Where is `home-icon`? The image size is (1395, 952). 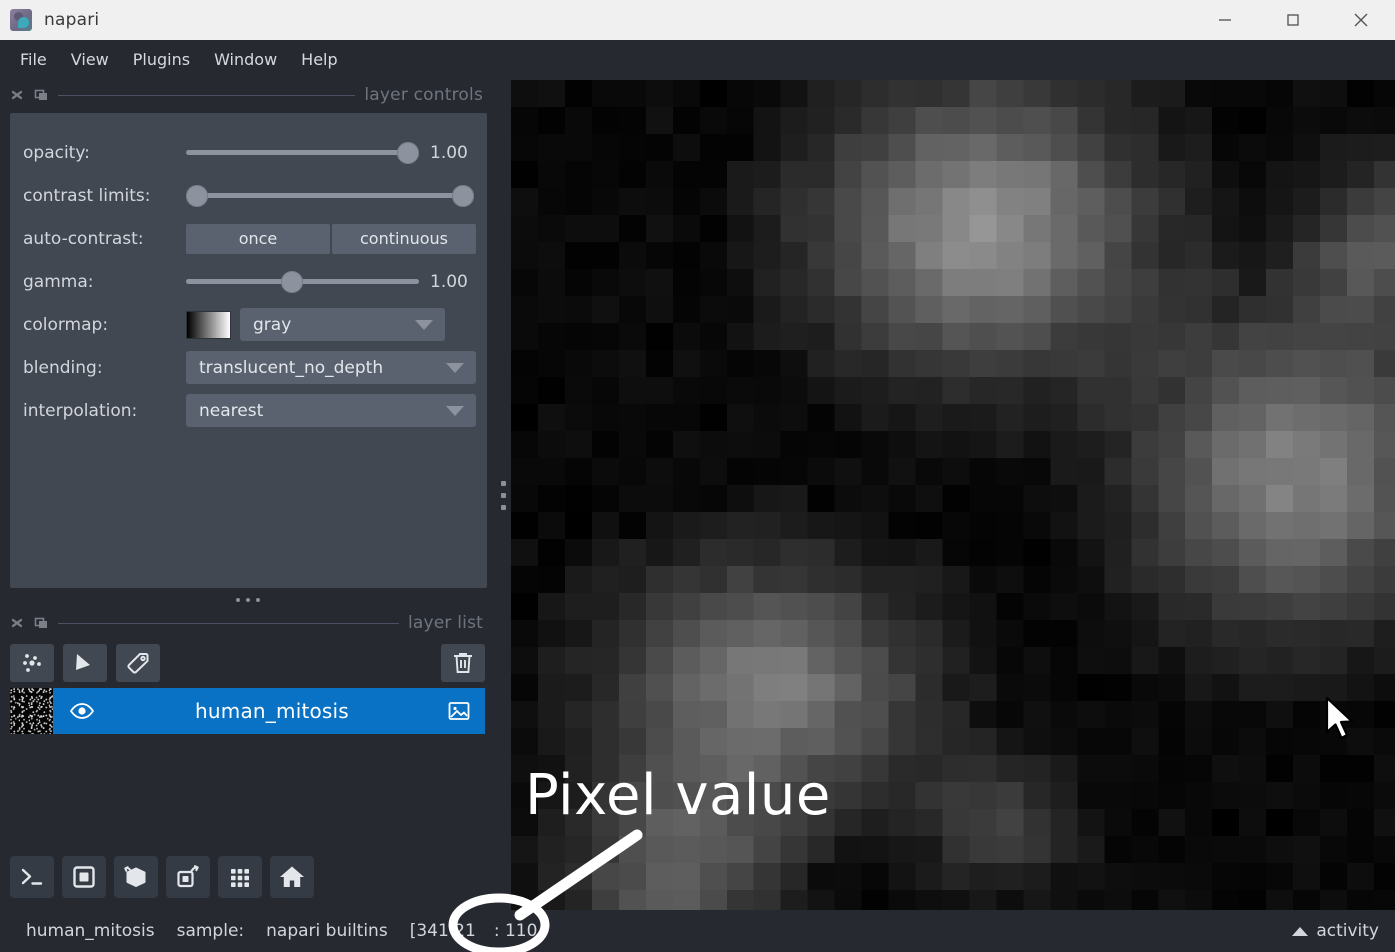 home-icon is located at coordinates (292, 877).